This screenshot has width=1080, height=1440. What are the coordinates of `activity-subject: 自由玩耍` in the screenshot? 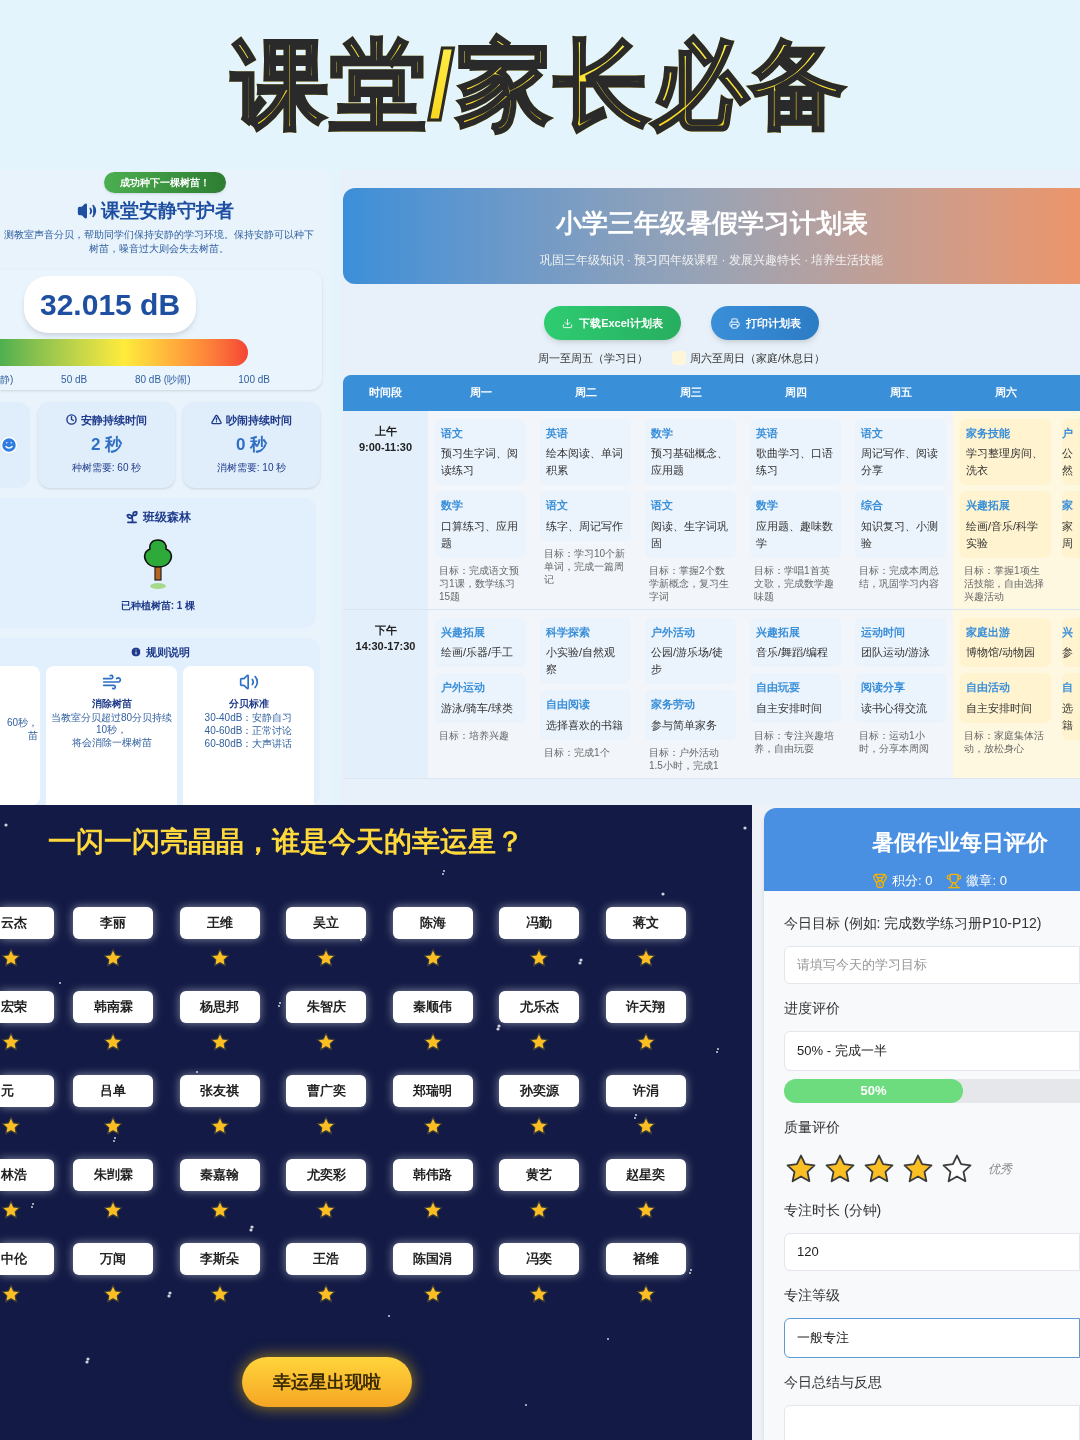 It's located at (778, 687).